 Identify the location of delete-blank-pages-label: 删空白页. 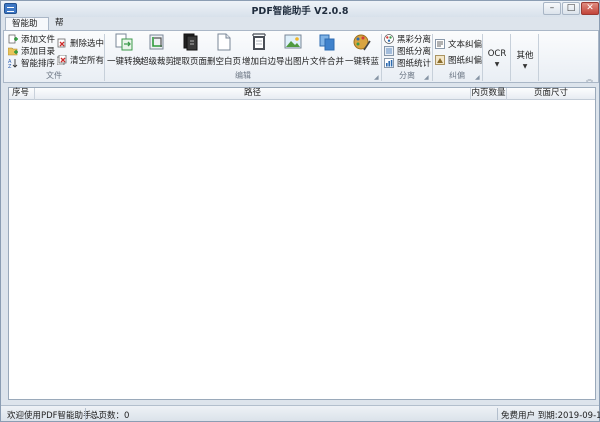
(224, 61).